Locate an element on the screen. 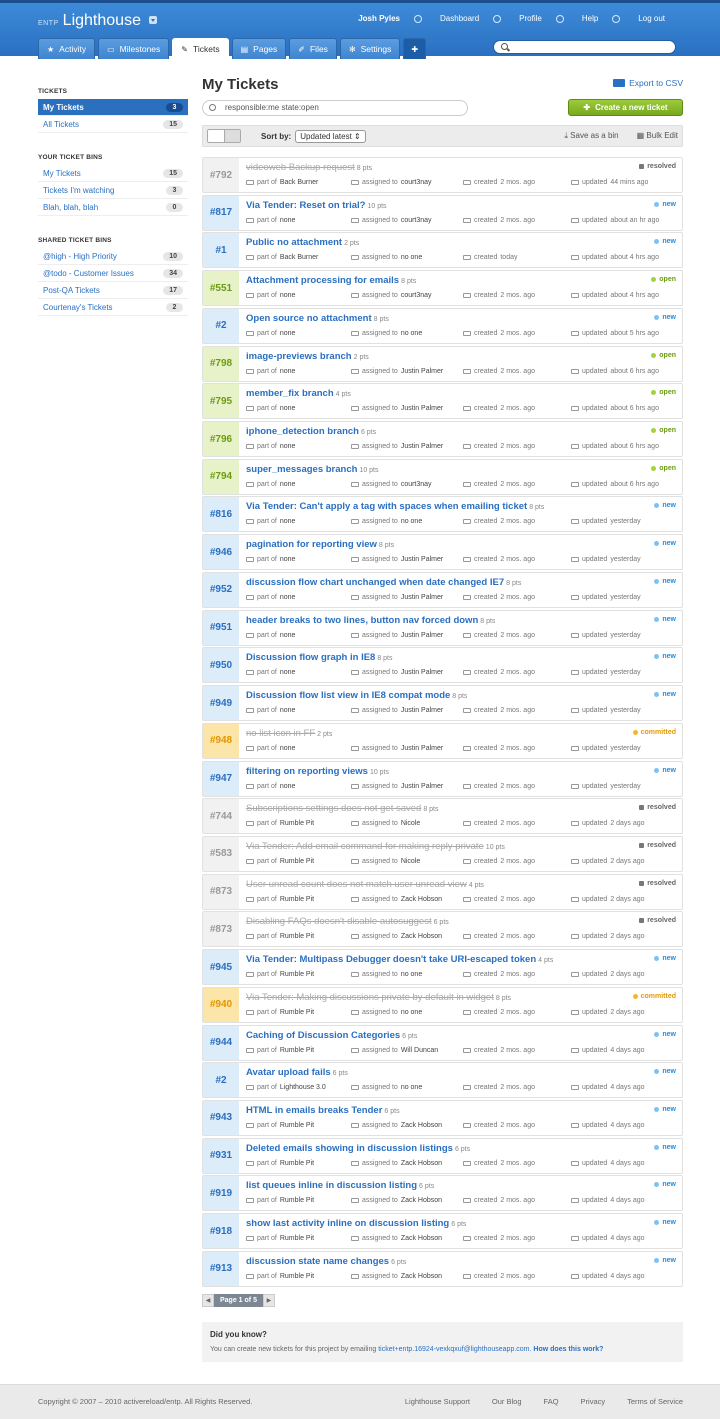  sidebar-item-shared-bin: @high - High Priority 10 is located at coordinates (113, 256).